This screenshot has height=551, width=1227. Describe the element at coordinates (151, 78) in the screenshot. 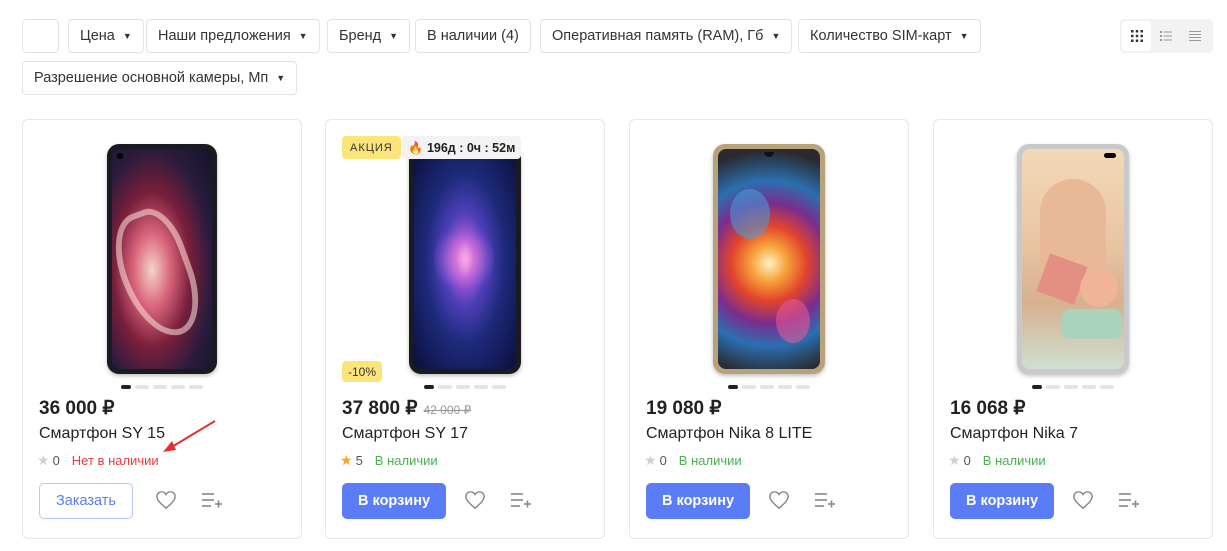

I see `filter-camera-label: Разрешение основной камеры, Мп` at that location.